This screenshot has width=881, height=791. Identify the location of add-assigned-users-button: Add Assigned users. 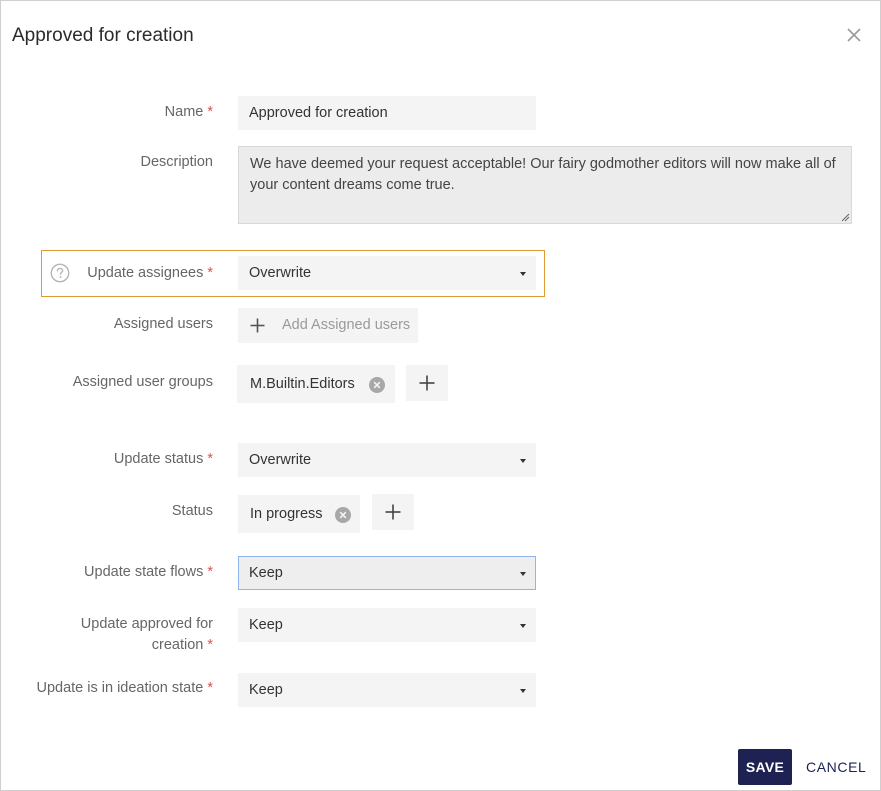
(328, 325).